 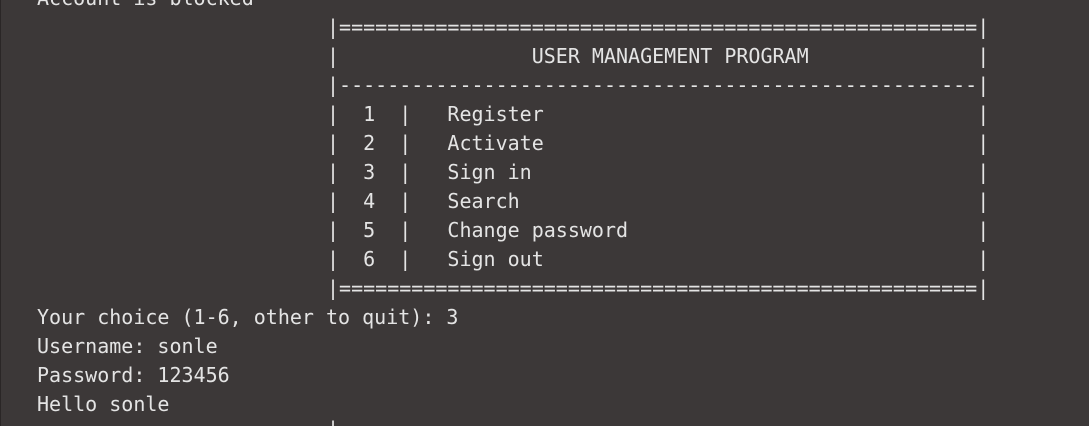 I want to click on menu-item-sign-in: | 3 | Sign in |, so click(x=658, y=172).